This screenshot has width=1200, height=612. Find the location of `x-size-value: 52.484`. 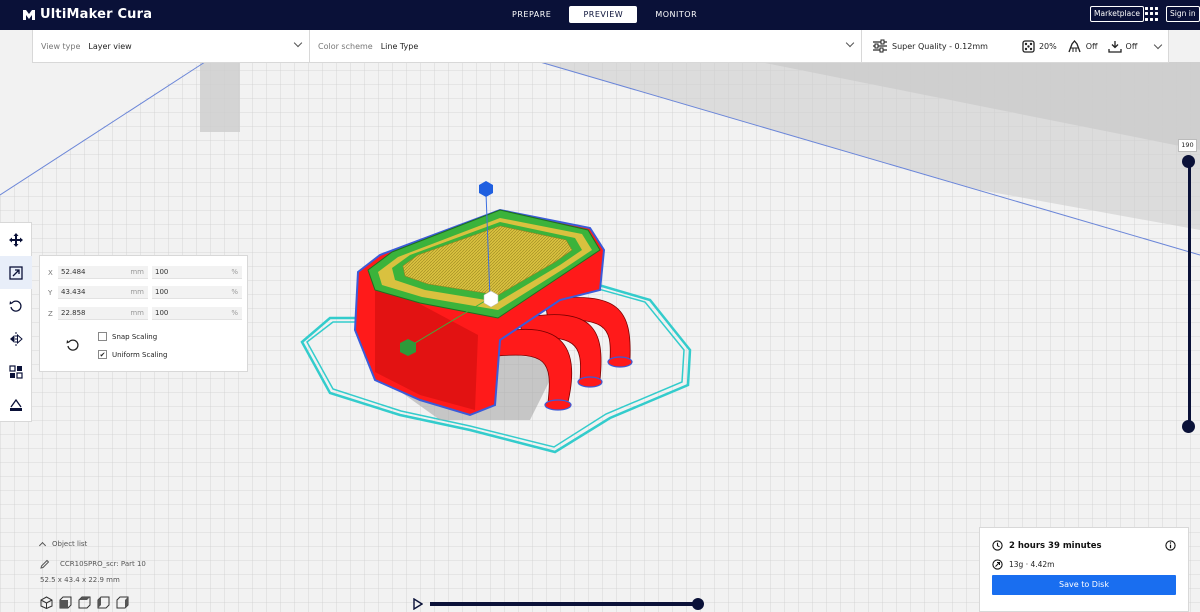

x-size-value: 52.484 is located at coordinates (73, 272).